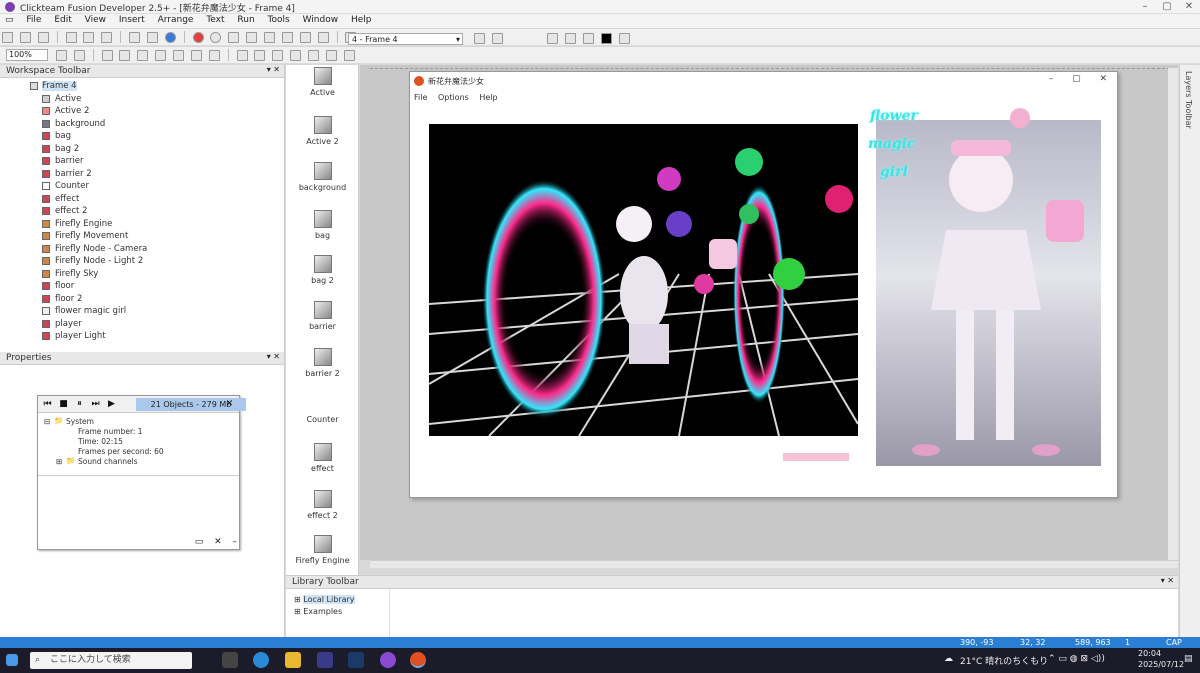  Describe the element at coordinates (61, 55) in the screenshot. I see `hand-tool-icon` at that location.